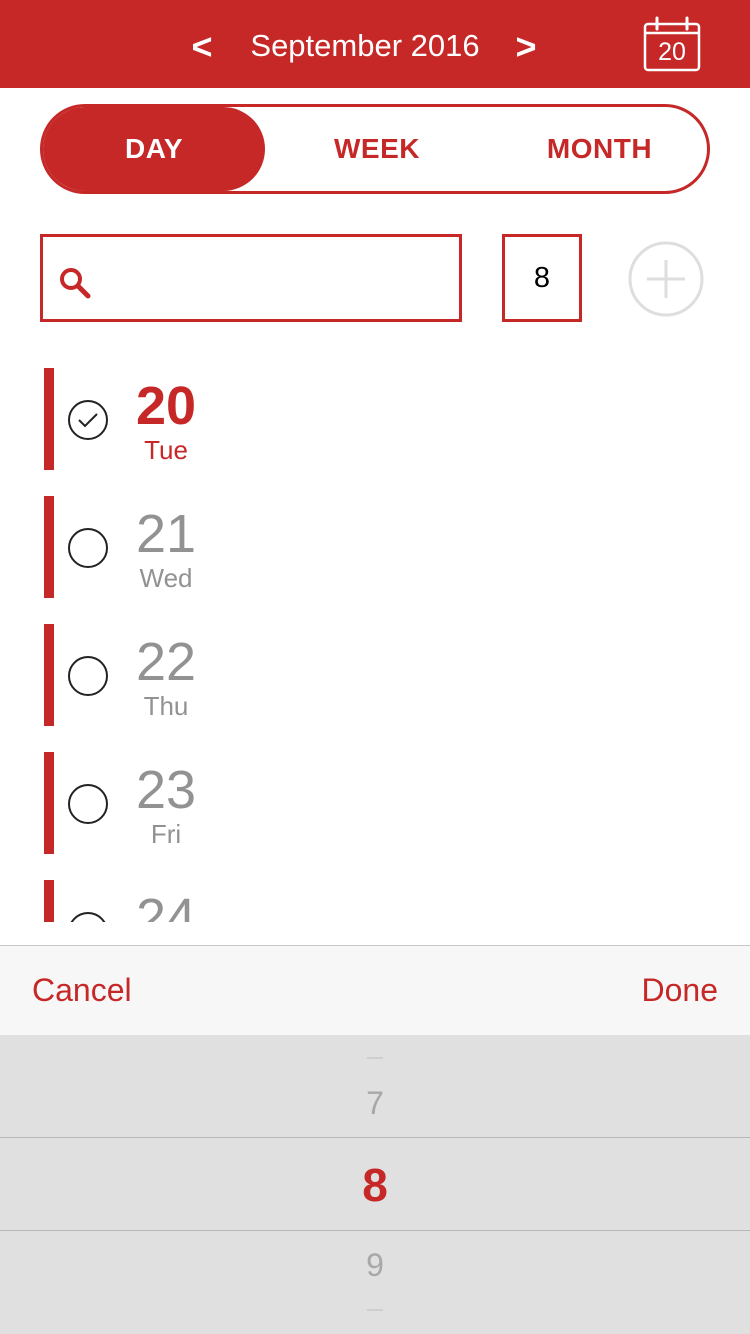 This screenshot has width=750, height=1334. What do you see at coordinates (365, 45) in the screenshot?
I see `month-title: September 2016` at bounding box center [365, 45].